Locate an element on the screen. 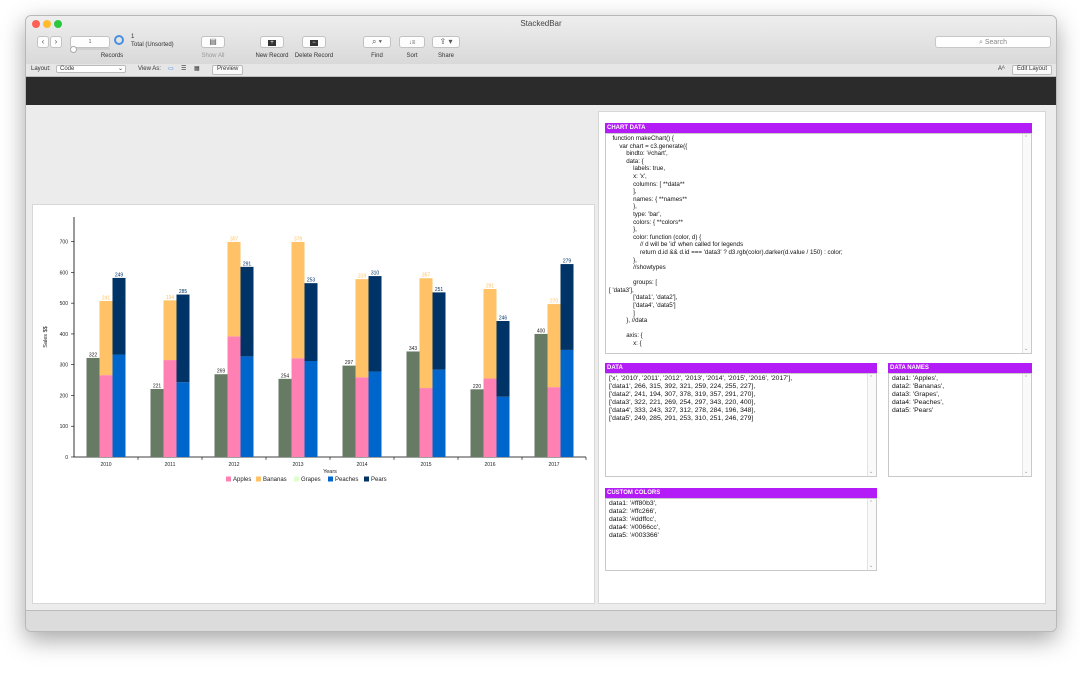  layout-select-value: Code is located at coordinates (67, 69).